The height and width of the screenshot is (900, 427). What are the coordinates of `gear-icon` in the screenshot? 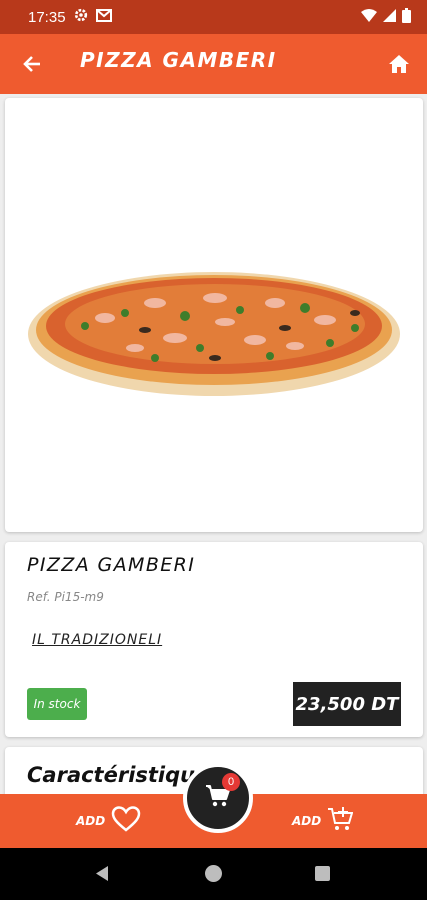 It's located at (81, 17).